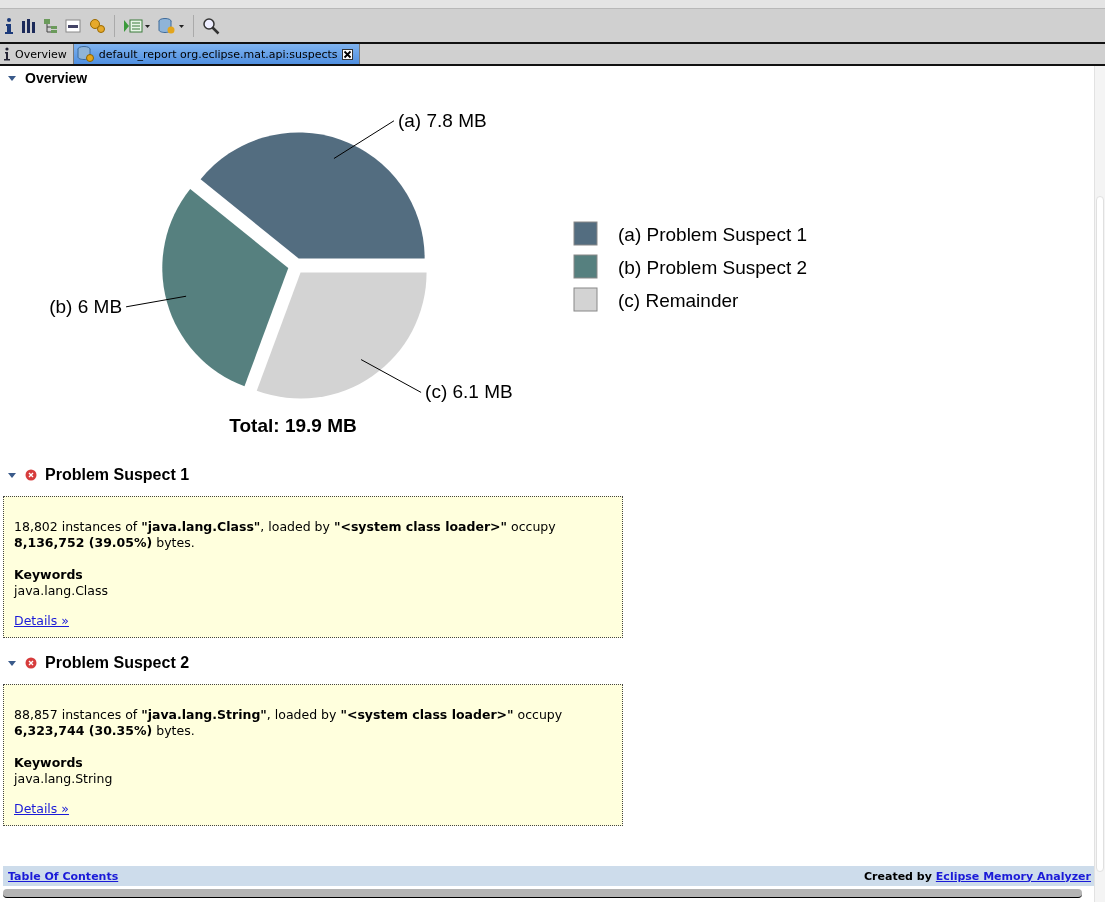  Describe the element at coordinates (137, 25) in the screenshot. I see `list-dropdown-icon` at that location.